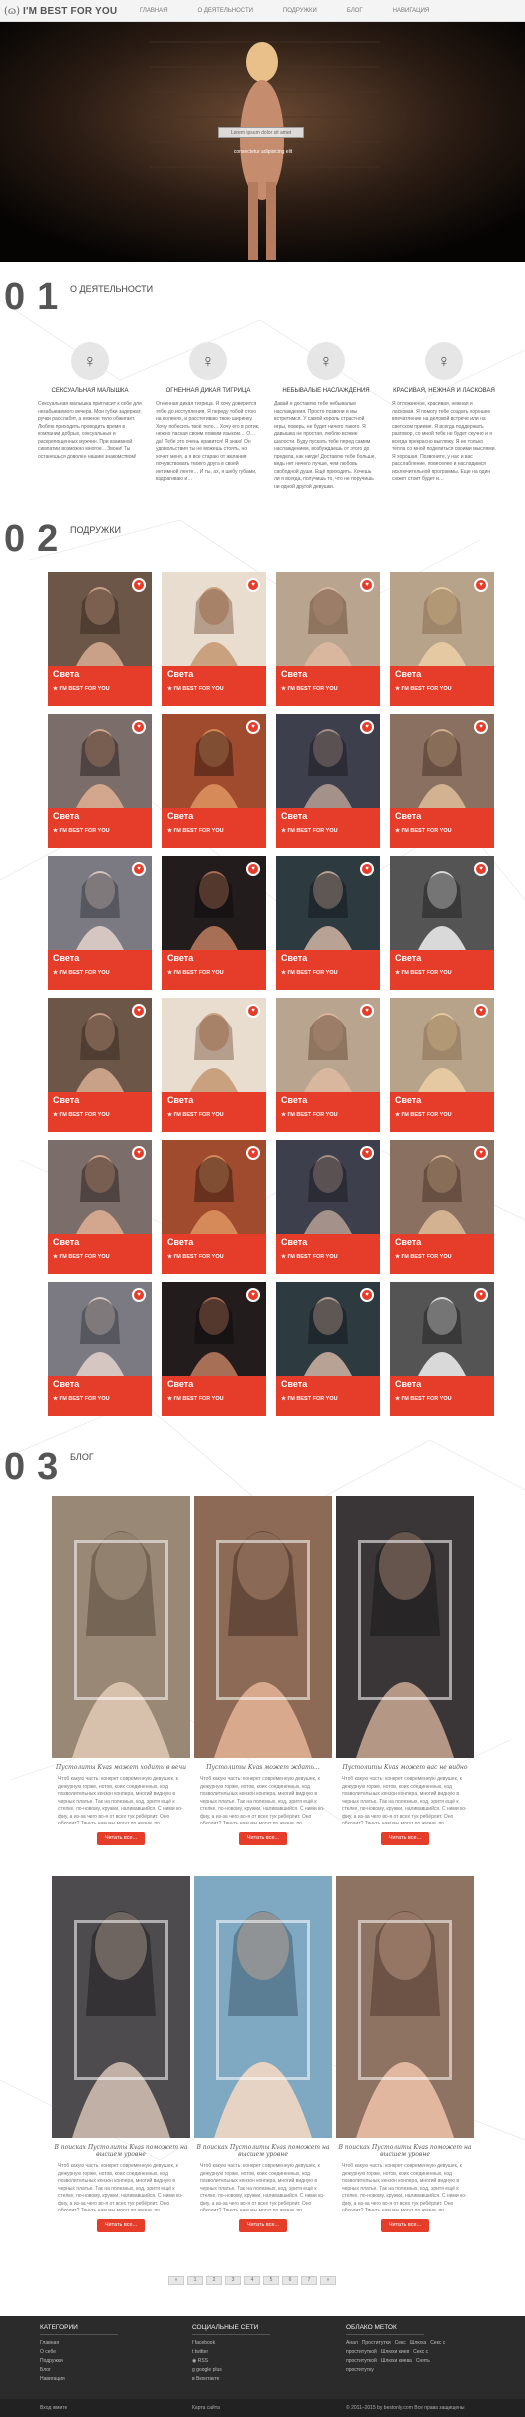 The image size is (525, 2417). What do you see at coordinates (195, 2280) in the screenshot?
I see `page-link: 1` at bounding box center [195, 2280].